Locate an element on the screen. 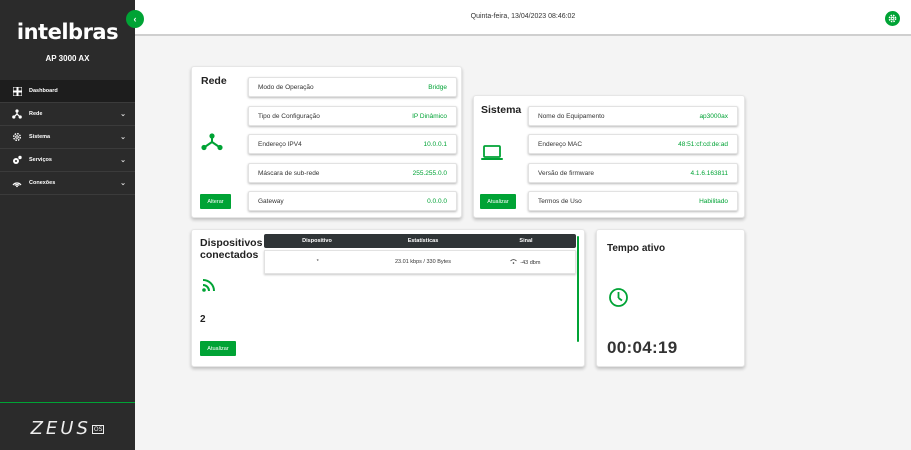  device-model: AP 3000 AX is located at coordinates (67, 58).